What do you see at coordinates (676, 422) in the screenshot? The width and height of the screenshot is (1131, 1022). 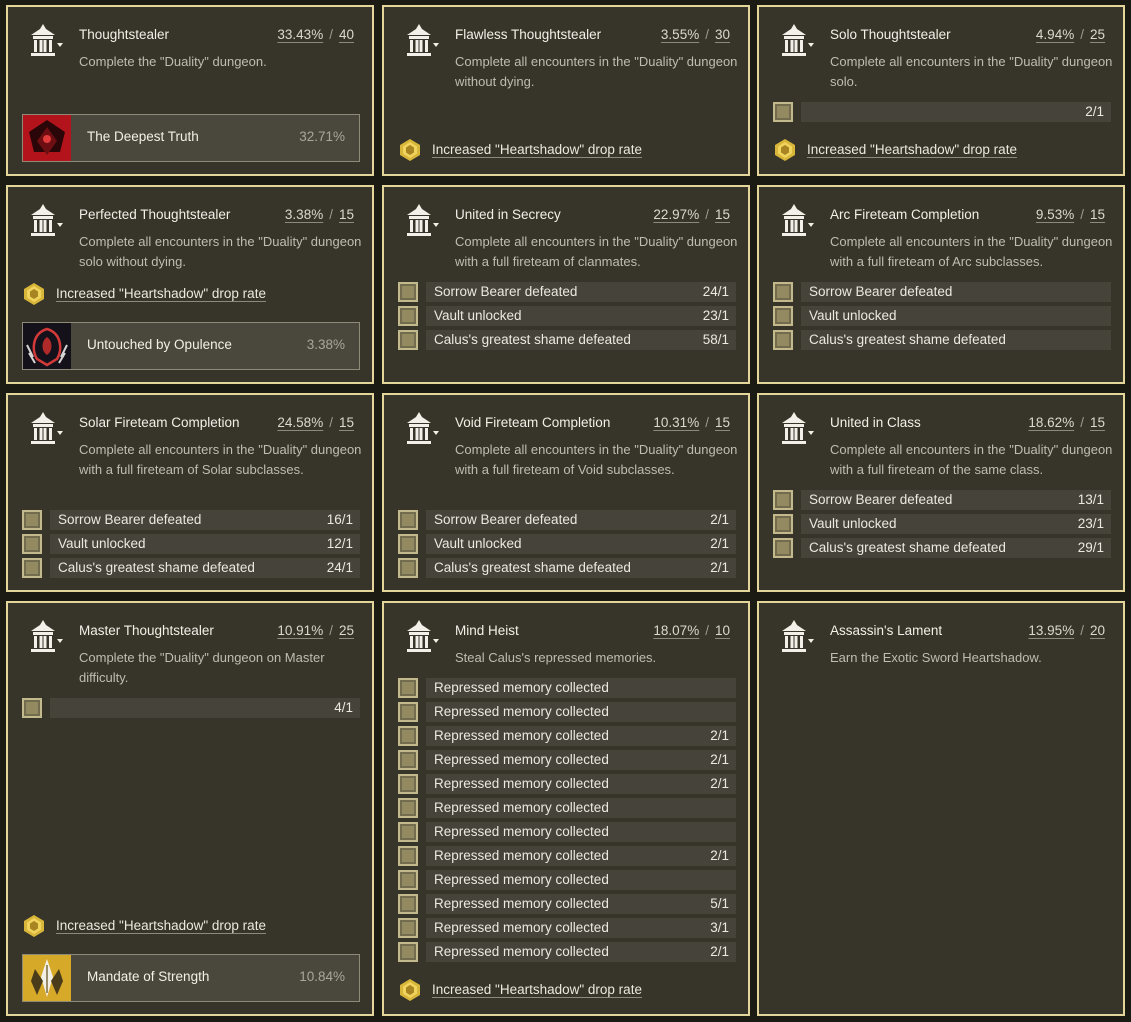 I see `completion-percent: 10.31%` at bounding box center [676, 422].